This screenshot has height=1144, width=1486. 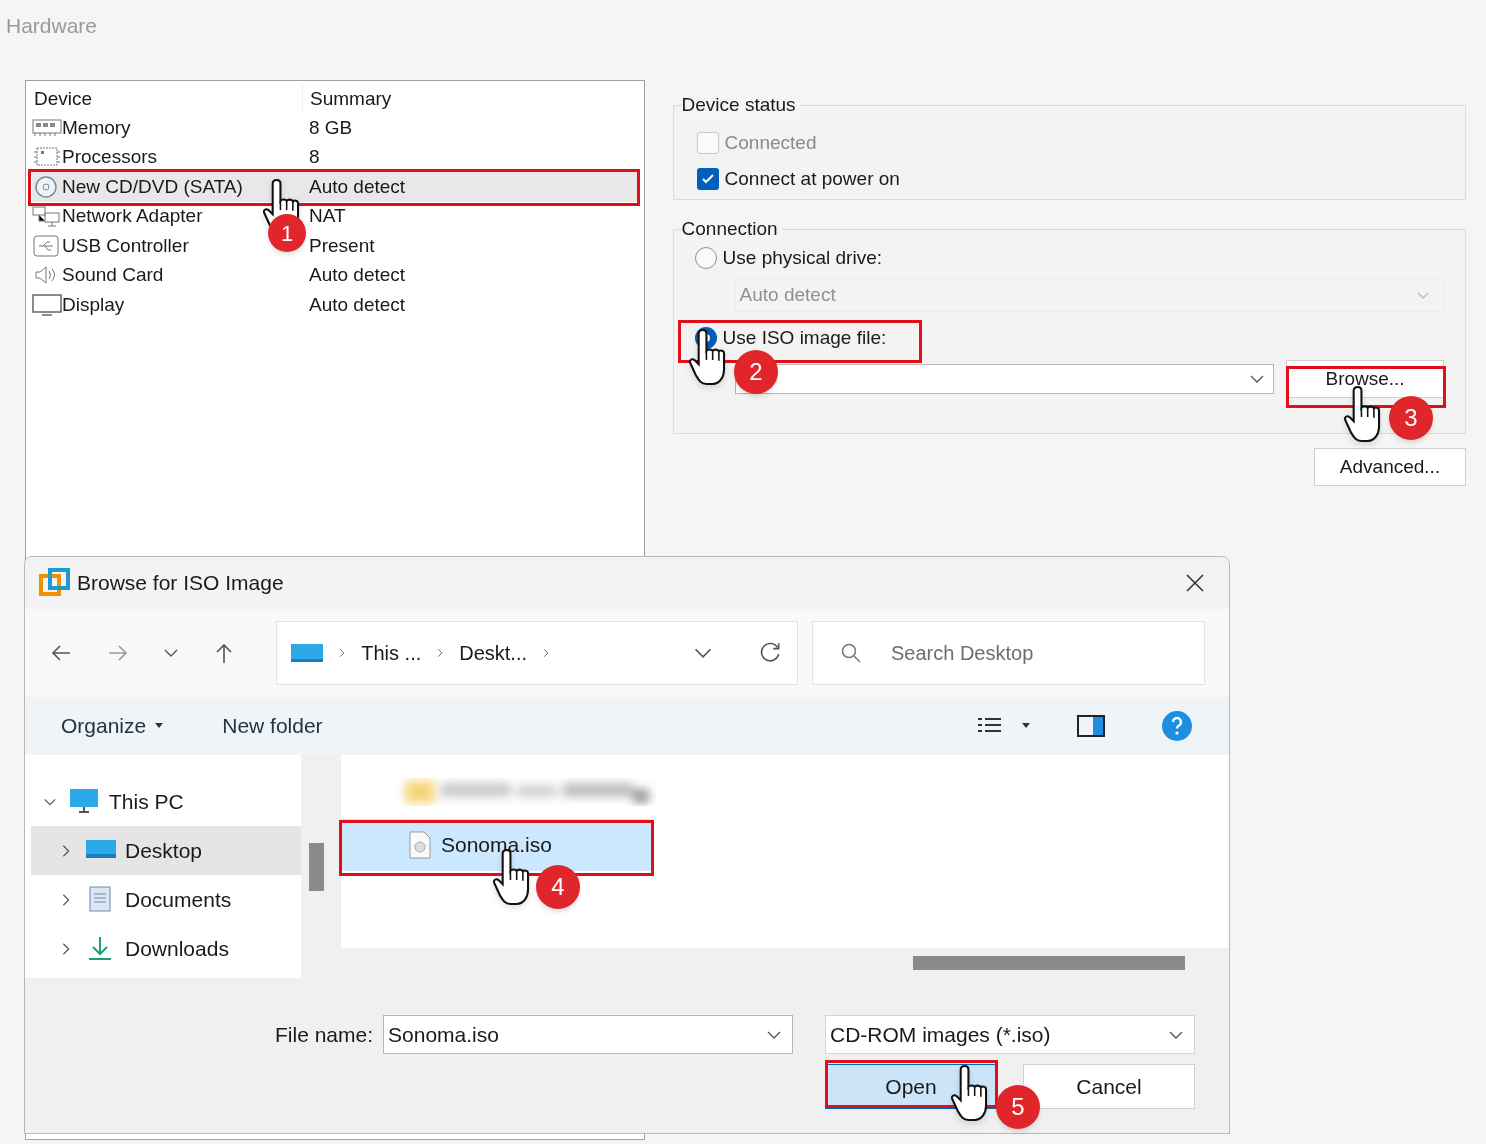 I want to click on new-folder-button: New folder, so click(x=272, y=726).